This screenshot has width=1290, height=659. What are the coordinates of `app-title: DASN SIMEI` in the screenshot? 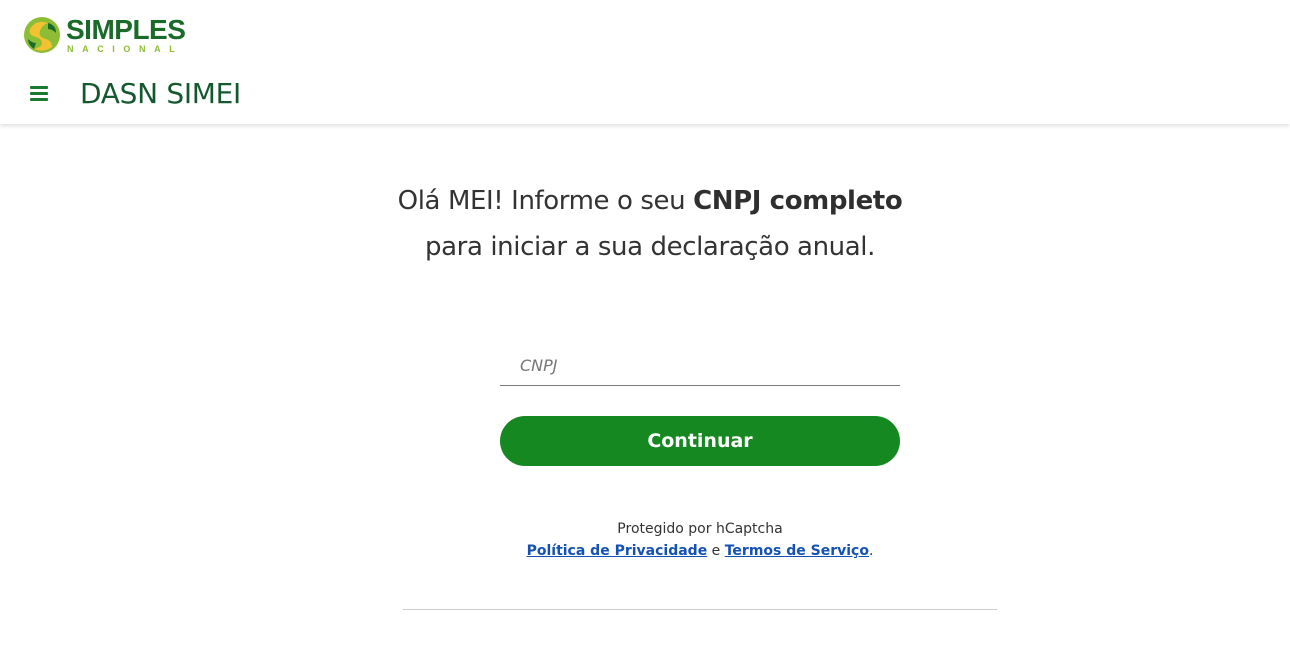 It's located at (160, 93).